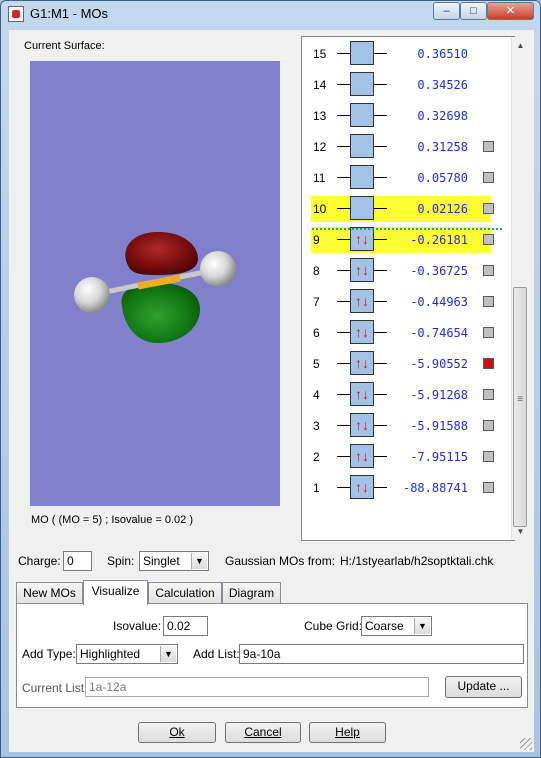  I want to click on positive-lobe, so click(160, 312).